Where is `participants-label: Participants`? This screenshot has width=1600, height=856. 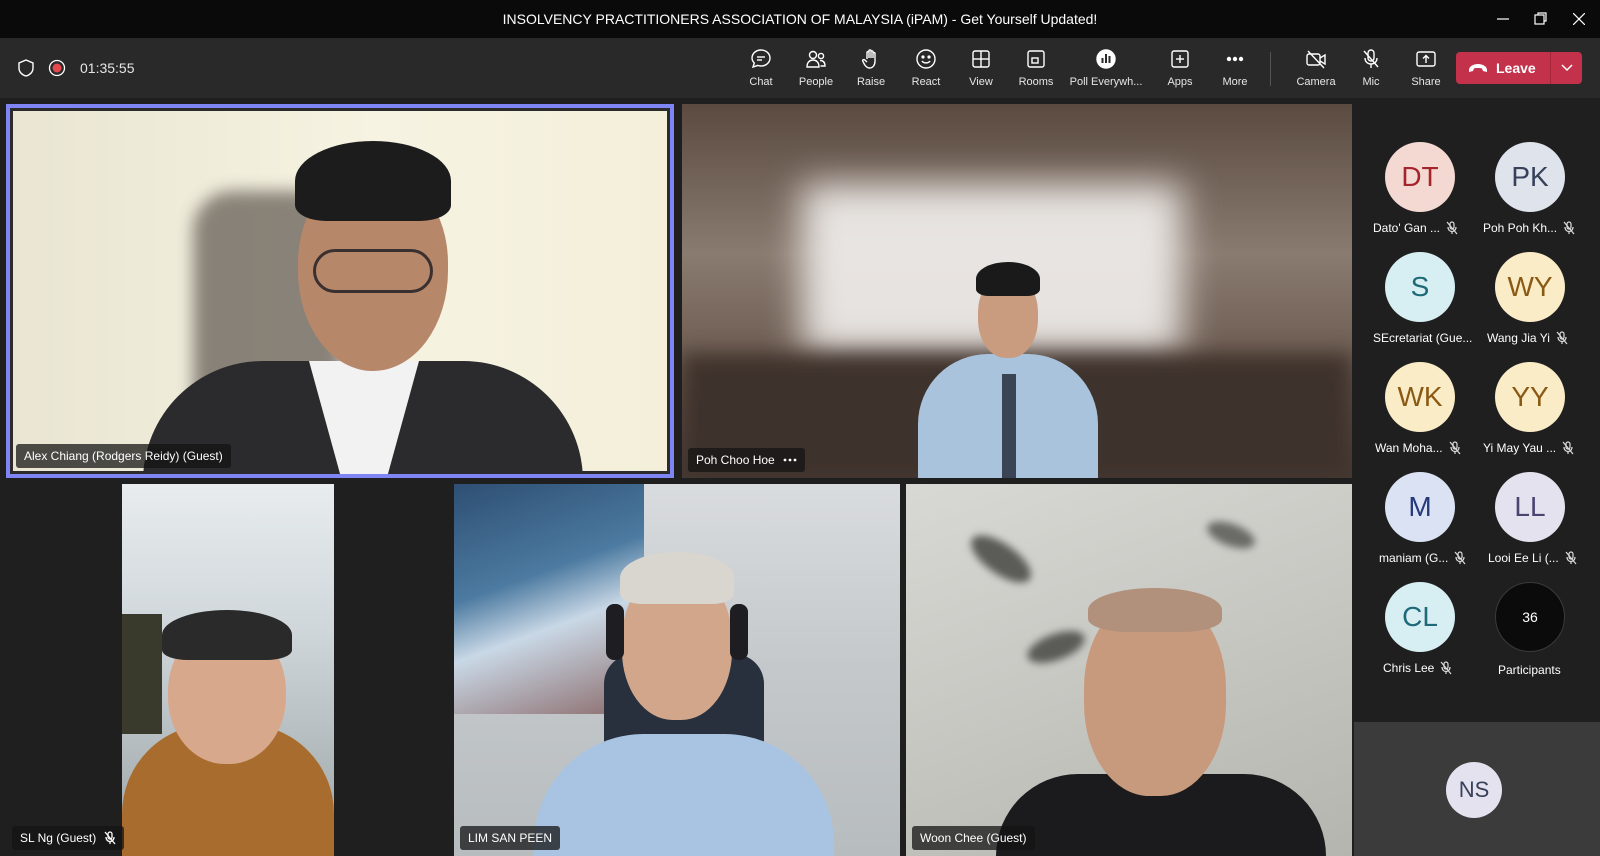 participants-label: Participants is located at coordinates (1529, 670).